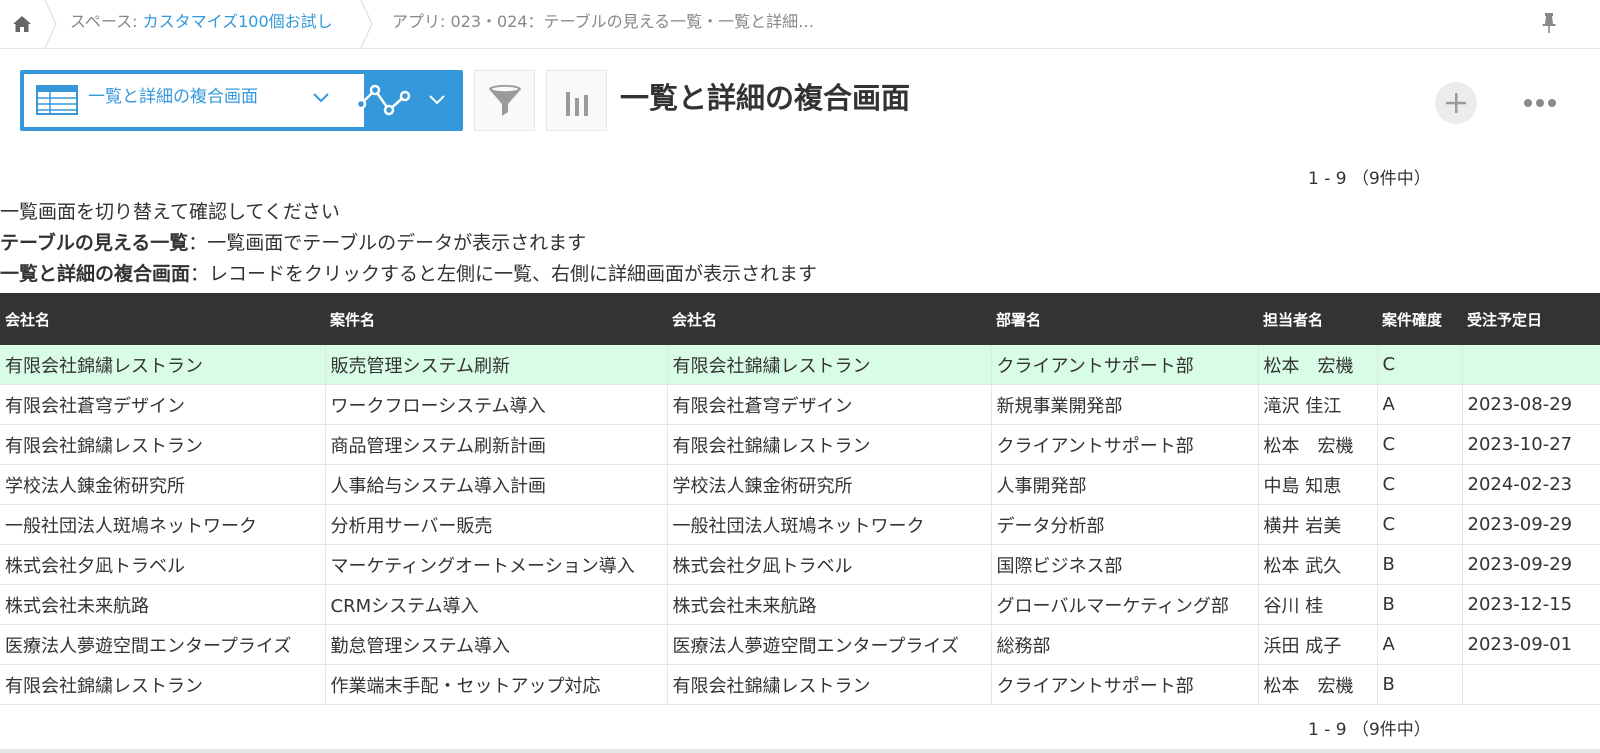 The width and height of the screenshot is (1600, 753). I want to click on description-term: 一覧と詳細の複合画面, so click(95, 274).